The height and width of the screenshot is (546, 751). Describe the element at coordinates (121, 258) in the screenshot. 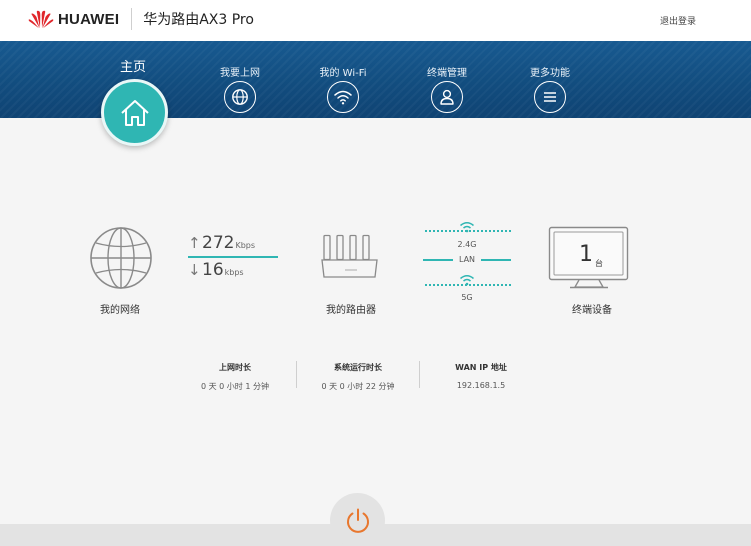

I see `network-globe-icon` at that location.